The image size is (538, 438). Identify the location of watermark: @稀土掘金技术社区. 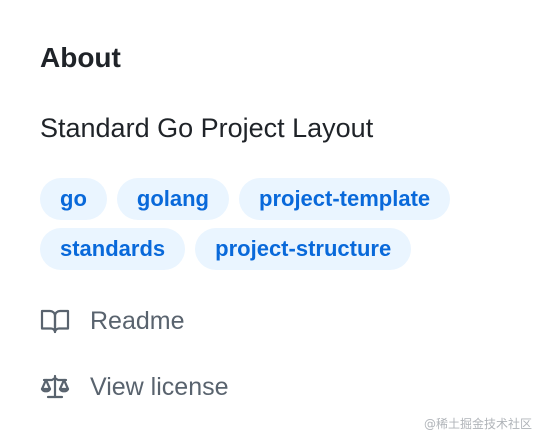
(477, 424).